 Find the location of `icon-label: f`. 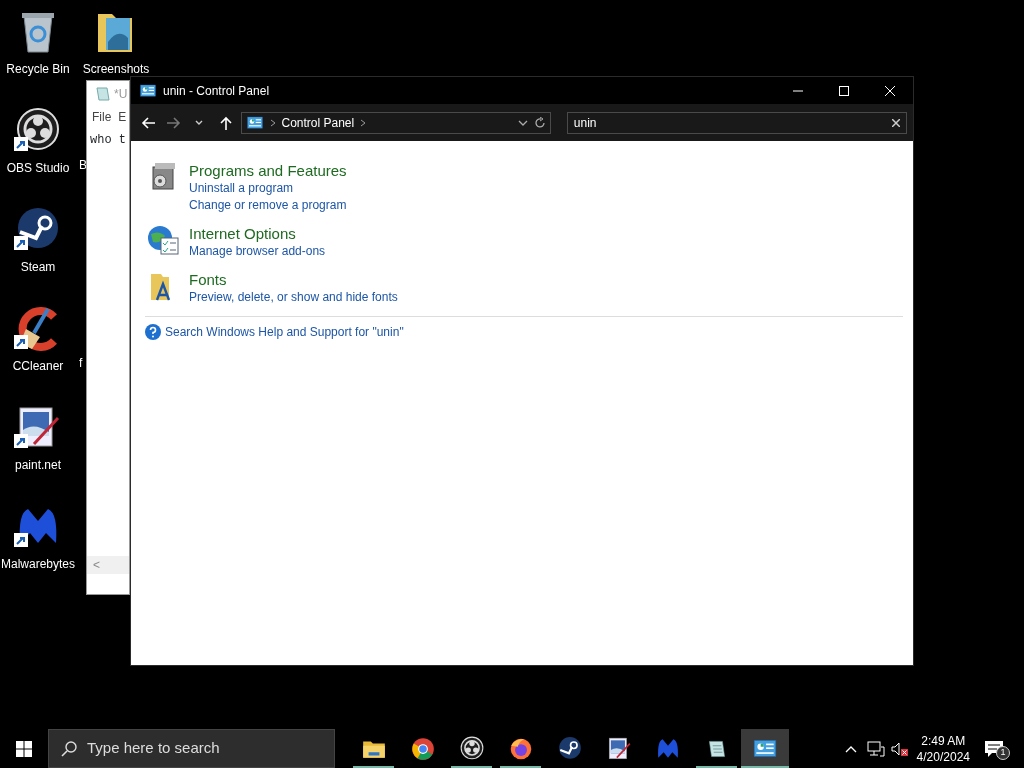

icon-label: f is located at coordinates (81, 363).